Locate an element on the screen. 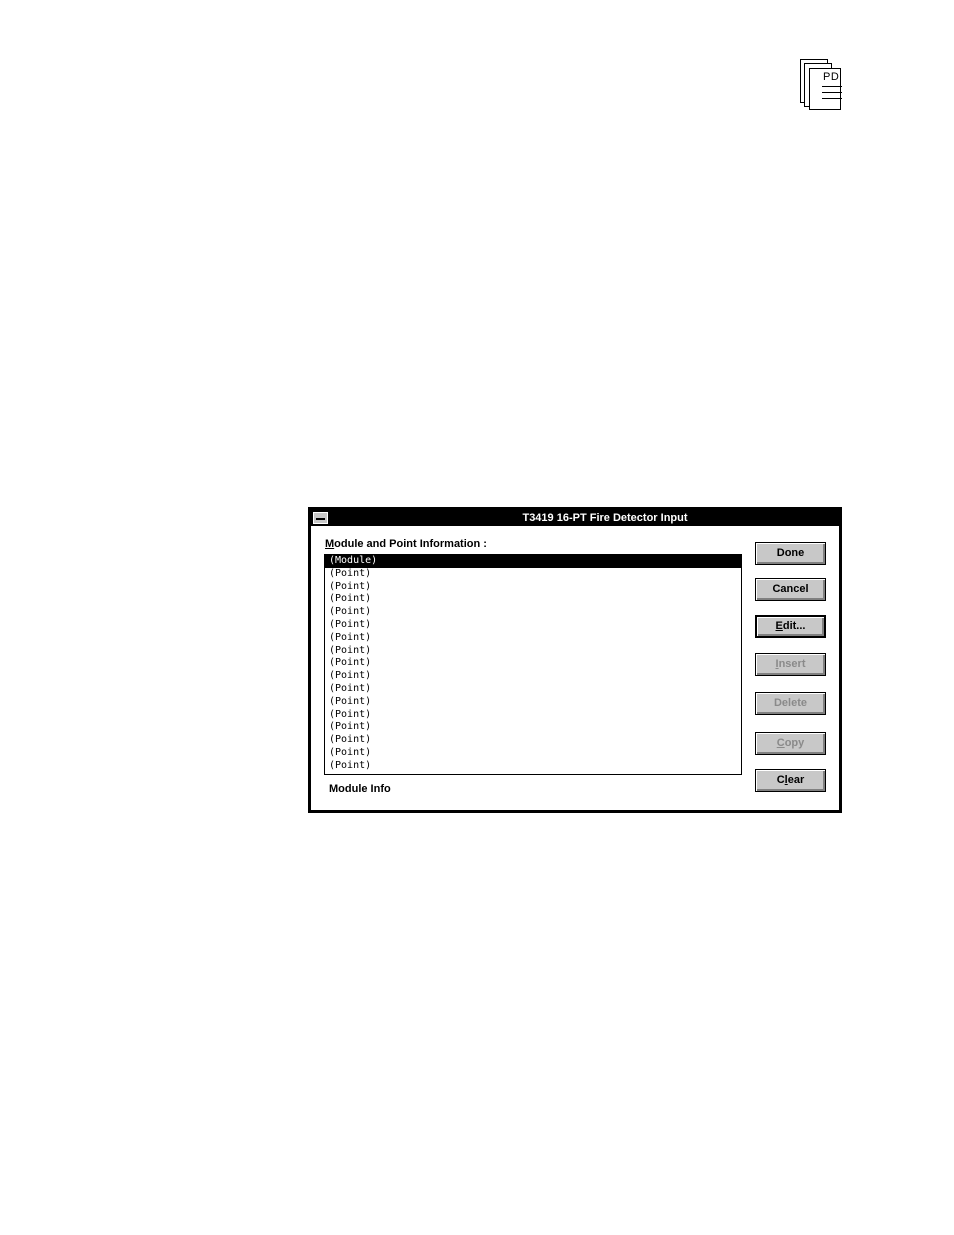 This screenshot has width=954, height=1235. cancel-button-label: Cancel is located at coordinates (790, 589).